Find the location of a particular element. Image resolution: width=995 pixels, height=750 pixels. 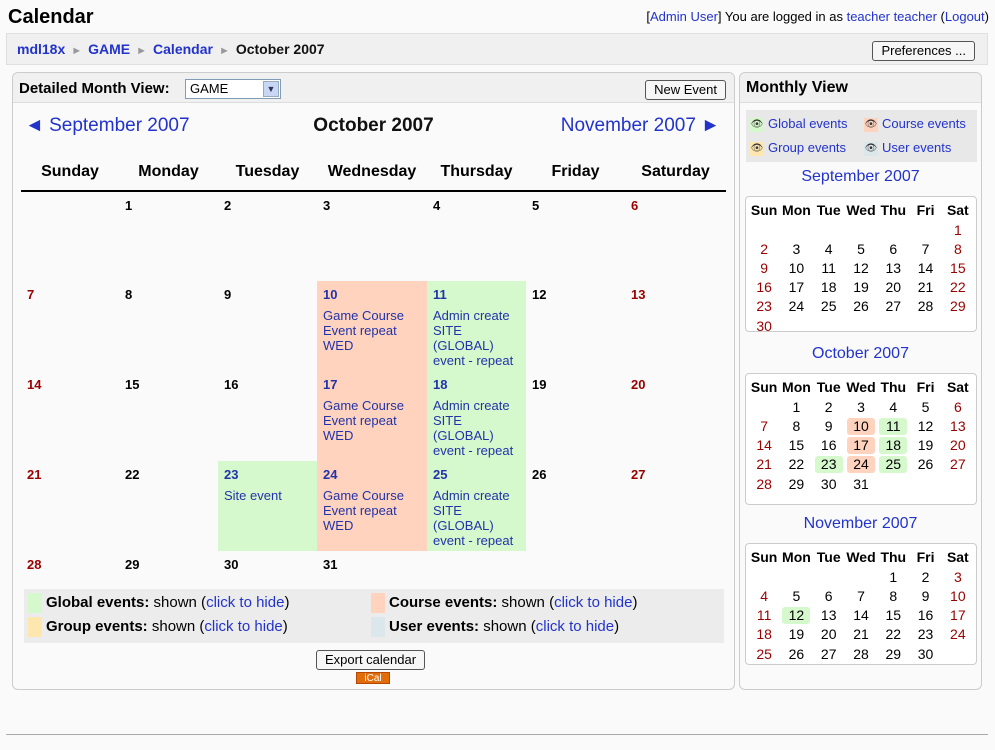

calendar-day-cell: 13 is located at coordinates (675, 326).